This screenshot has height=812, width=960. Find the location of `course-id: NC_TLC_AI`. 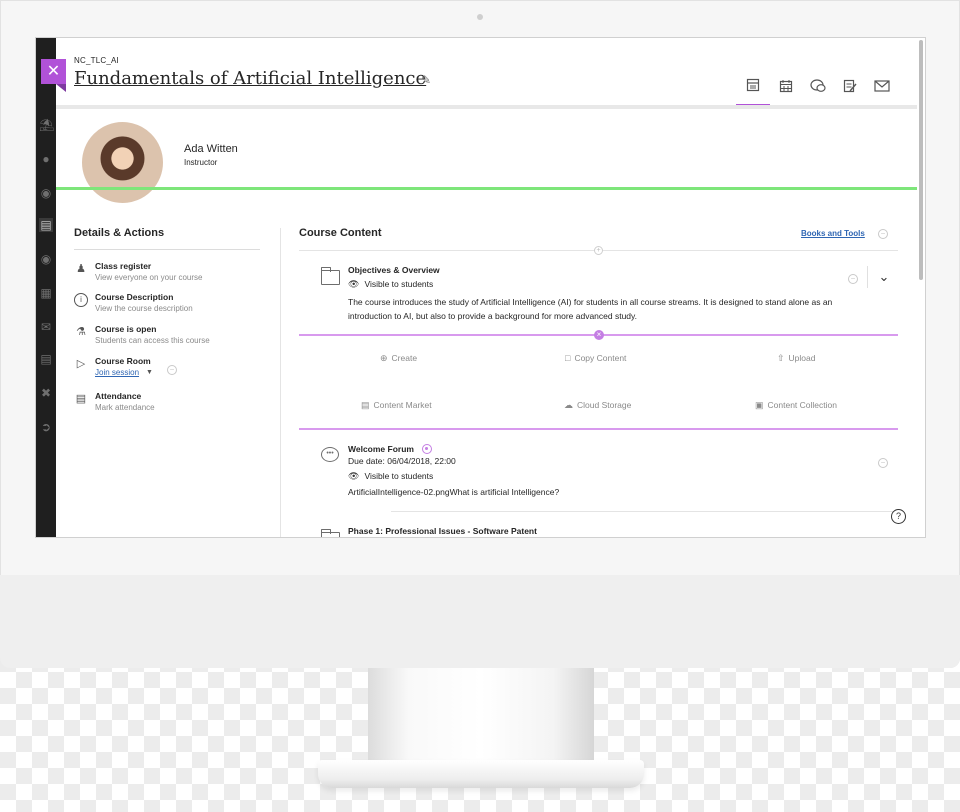

course-id: NC_TLC_AI is located at coordinates (96, 60).